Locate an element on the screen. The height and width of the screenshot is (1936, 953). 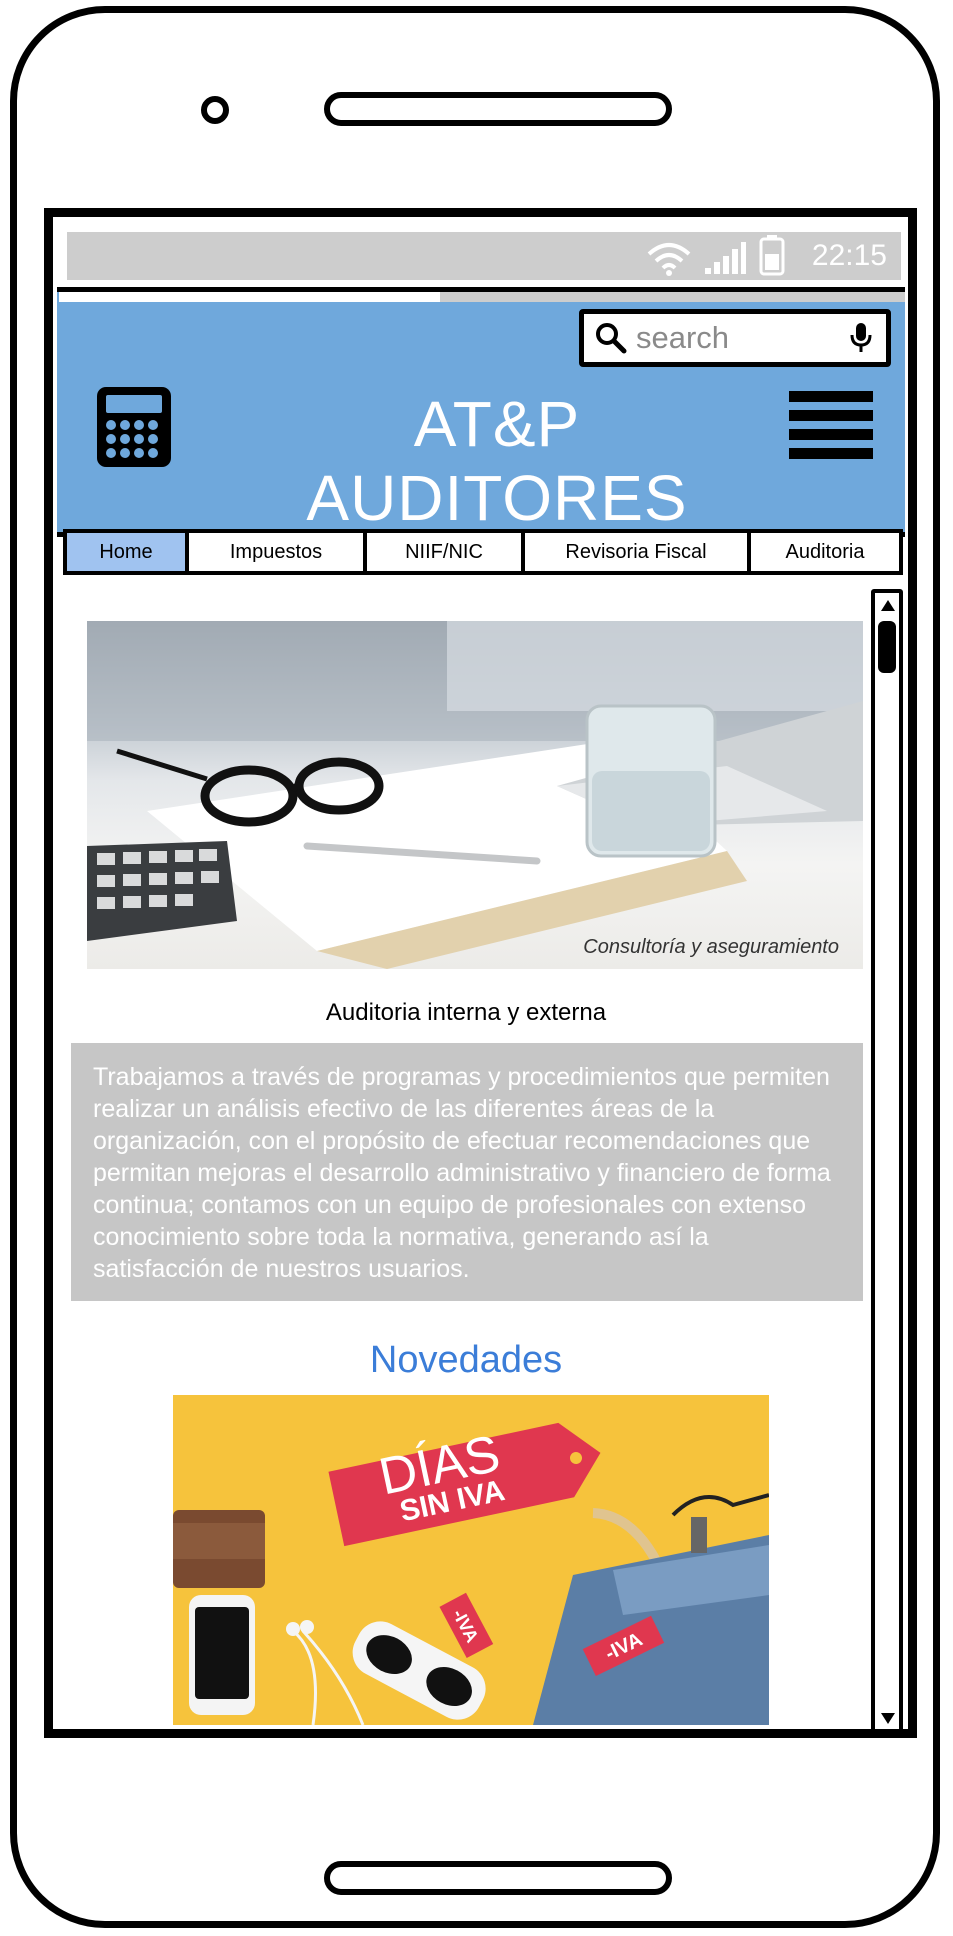
tab-revisoria-fiscal: Revisoria Fiscal is located at coordinates (636, 552).